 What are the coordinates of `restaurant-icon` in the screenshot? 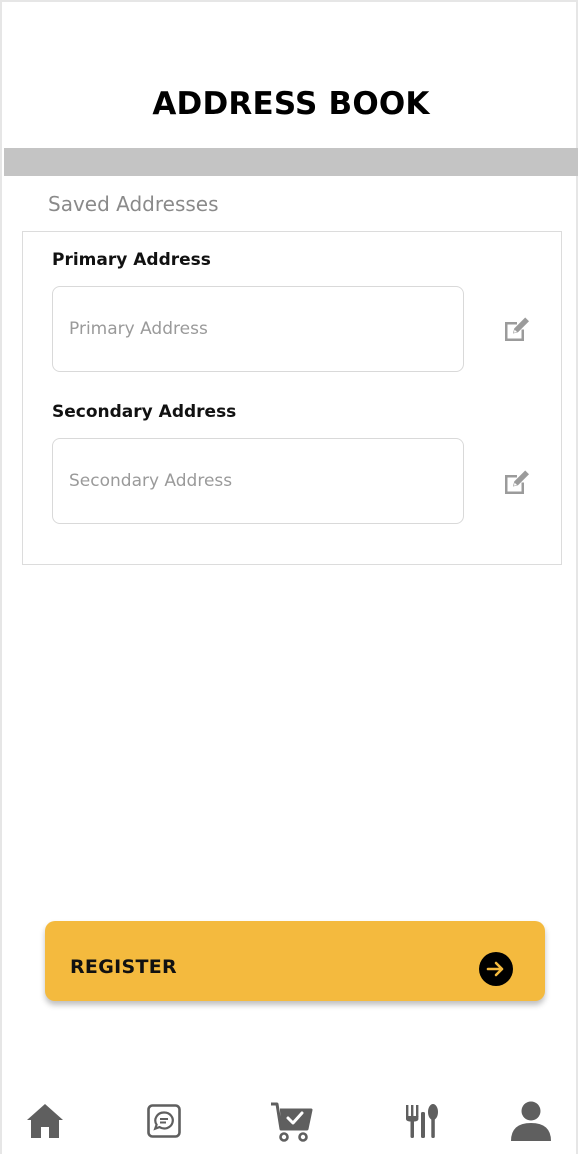 It's located at (422, 1121).